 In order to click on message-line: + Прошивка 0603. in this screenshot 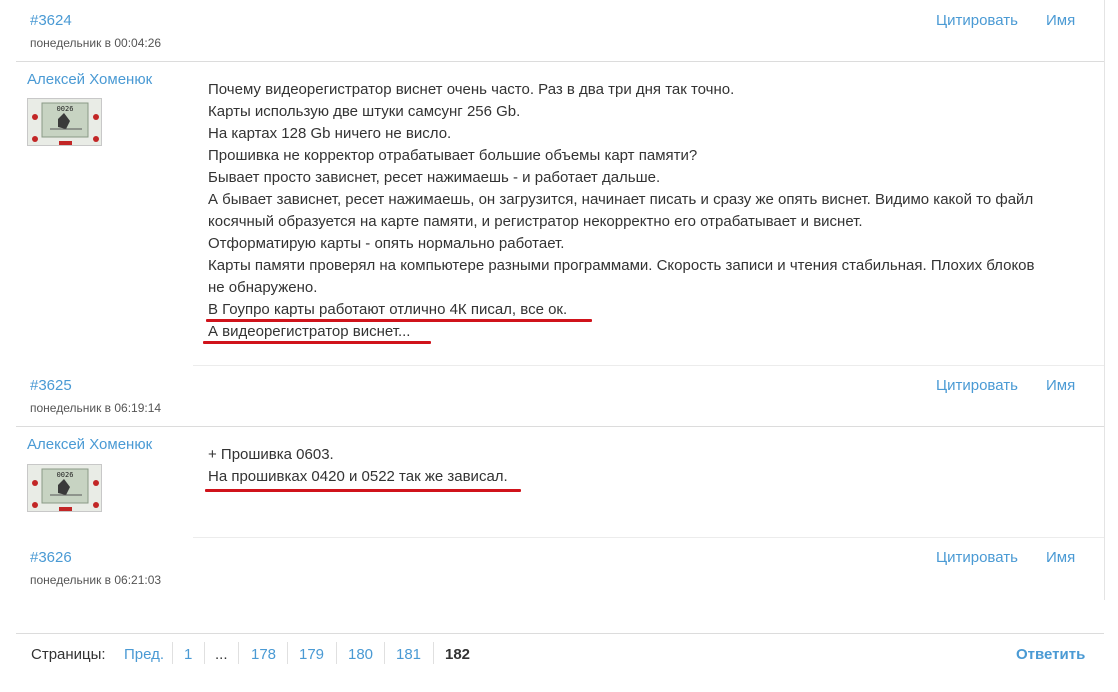, I will do `click(271, 454)`.